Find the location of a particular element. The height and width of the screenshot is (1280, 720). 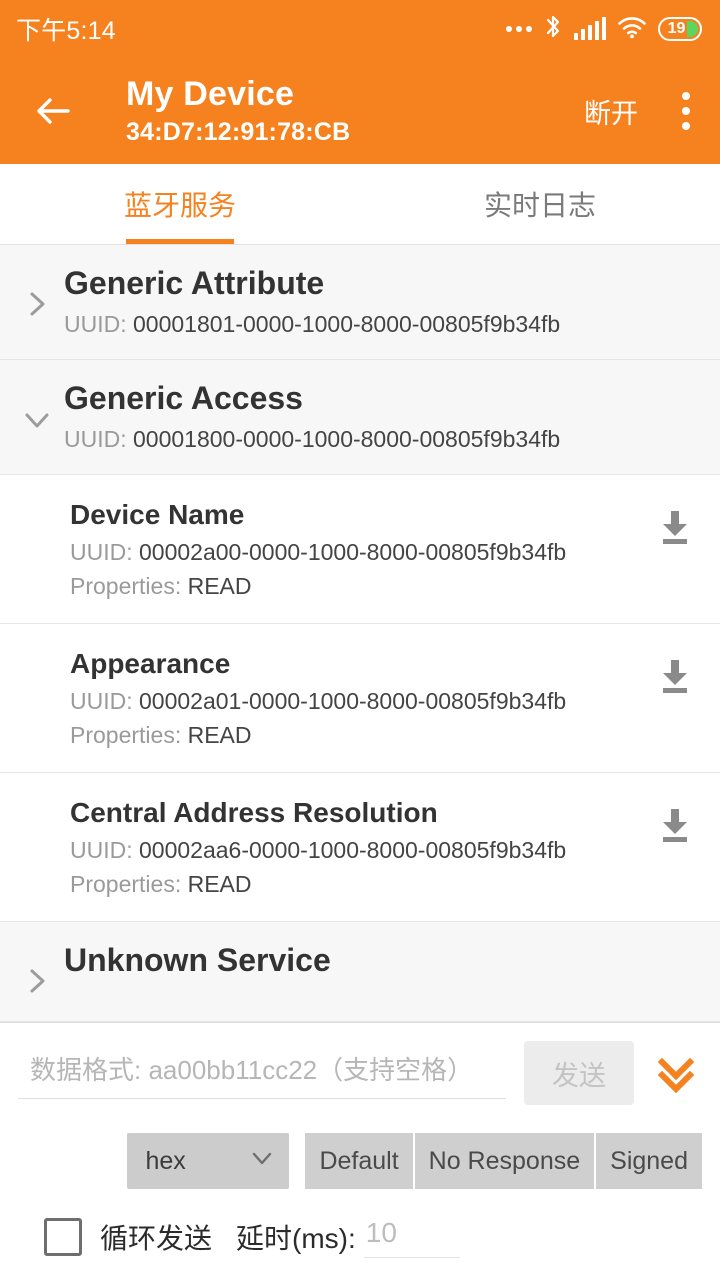

write-mode-no-response: No Response is located at coordinates (504, 1161).